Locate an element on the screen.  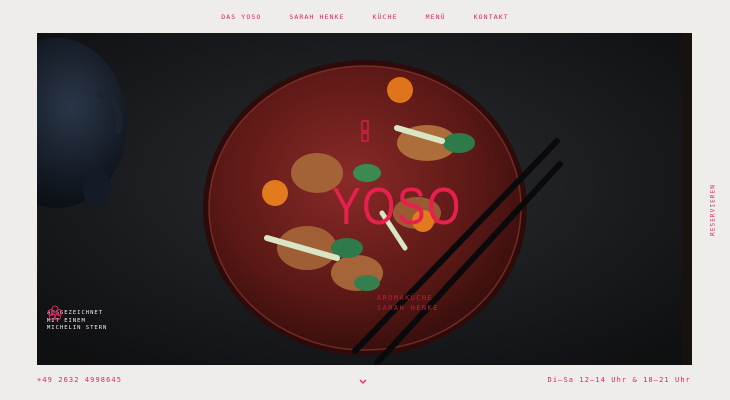
nav-item-das-yoso: DAS YOSO is located at coordinates (241, 17).